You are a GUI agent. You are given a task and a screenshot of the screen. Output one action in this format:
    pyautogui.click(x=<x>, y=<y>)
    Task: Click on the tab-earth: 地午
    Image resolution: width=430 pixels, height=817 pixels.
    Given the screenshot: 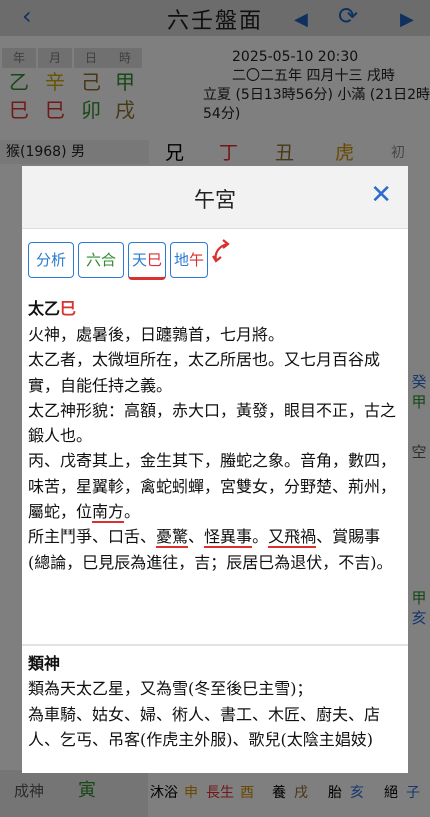 What is the action you would take?
    pyautogui.click(x=189, y=260)
    